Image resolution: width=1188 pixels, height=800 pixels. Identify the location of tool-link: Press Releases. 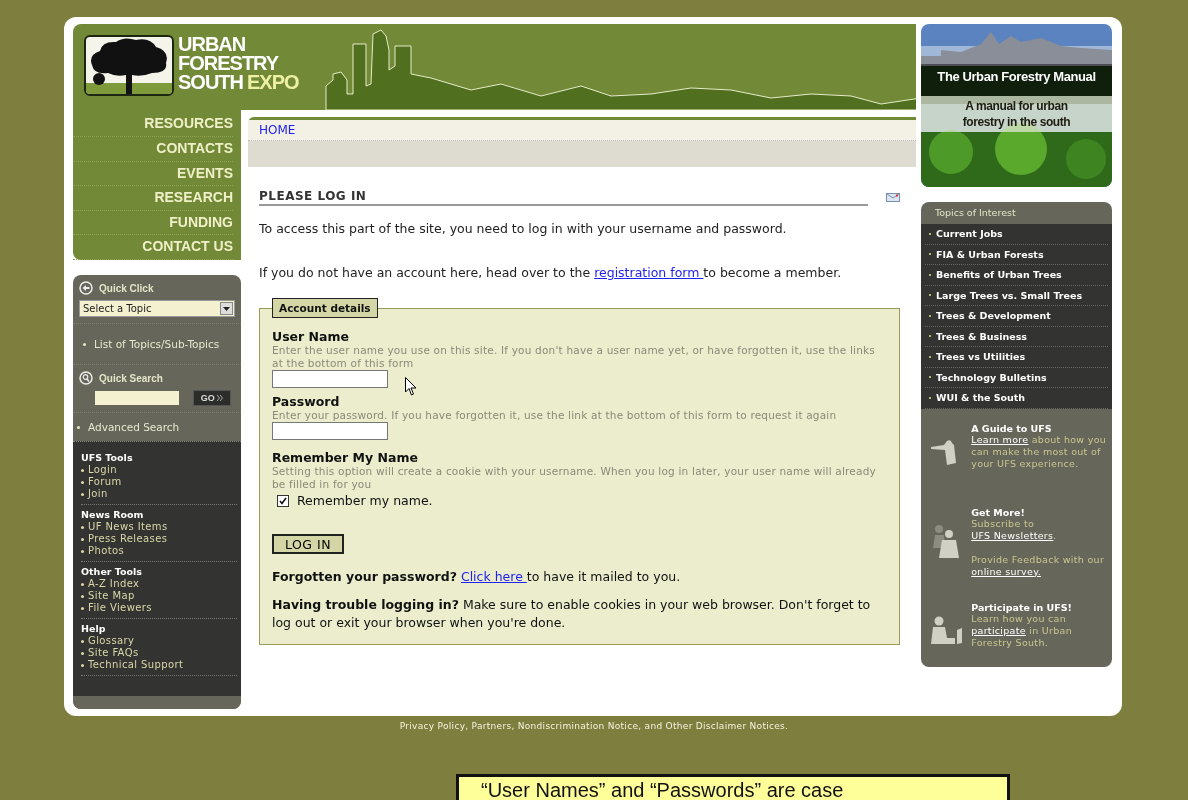
(128, 539).